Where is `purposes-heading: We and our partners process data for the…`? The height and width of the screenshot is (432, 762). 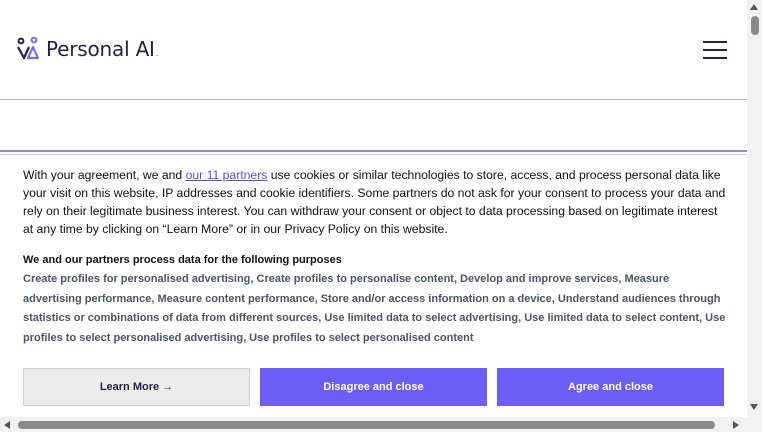 purposes-heading: We and our partners process data for the… is located at coordinates (182, 260).